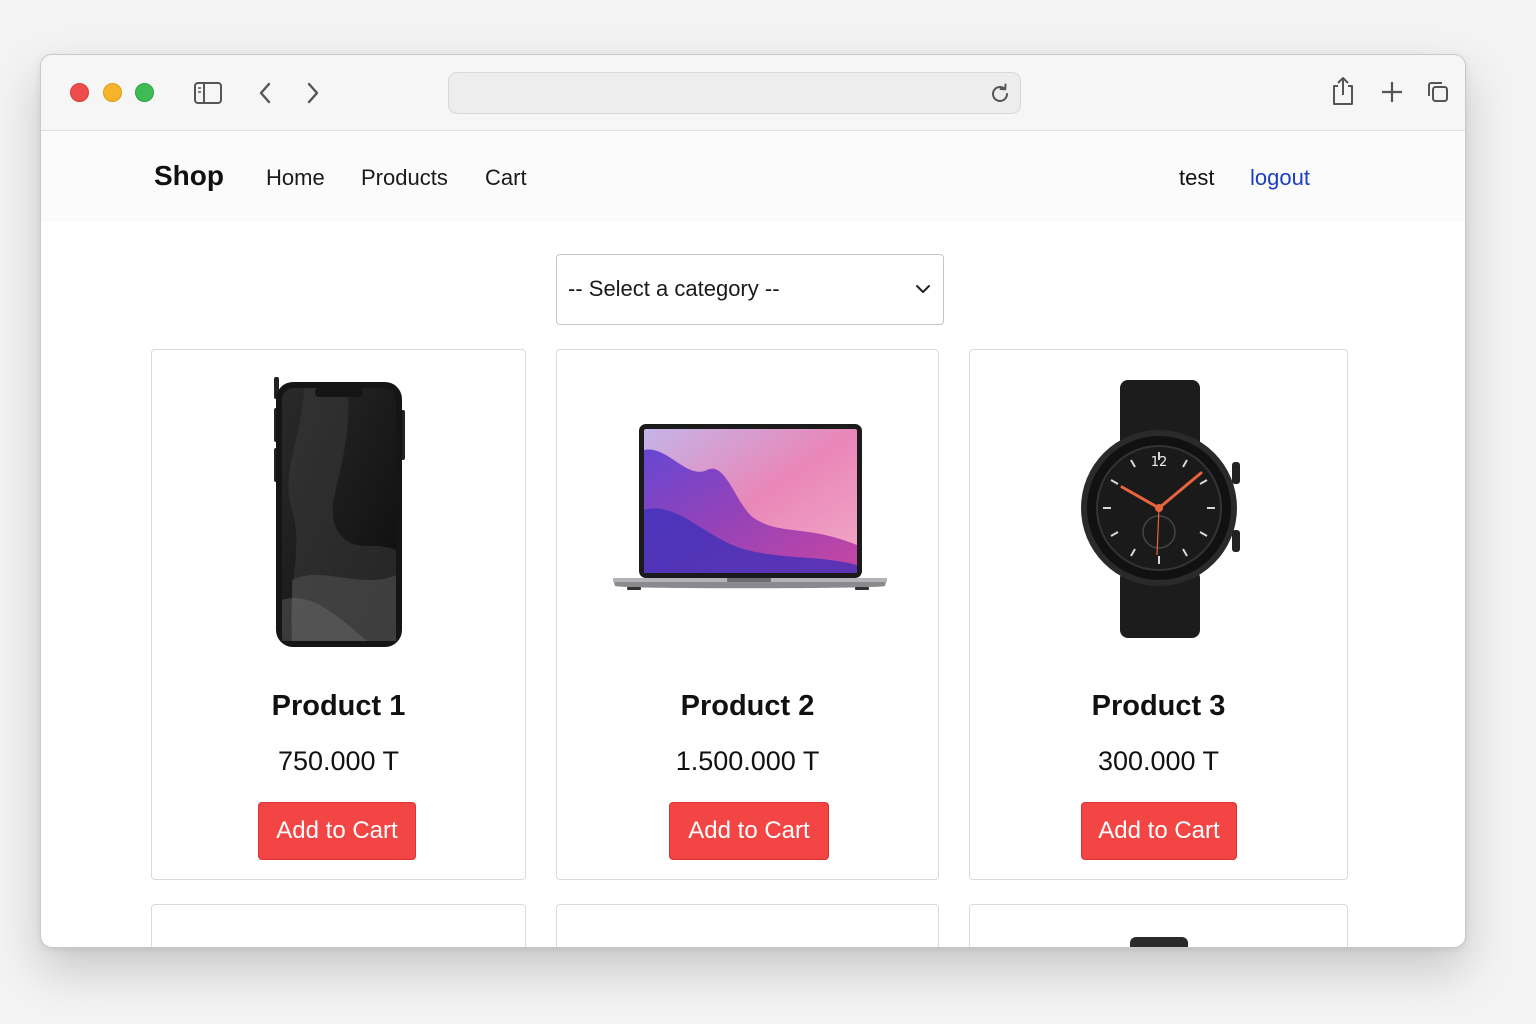  What do you see at coordinates (1159, 462) in the screenshot?
I see `svg-text: 12` at bounding box center [1159, 462].